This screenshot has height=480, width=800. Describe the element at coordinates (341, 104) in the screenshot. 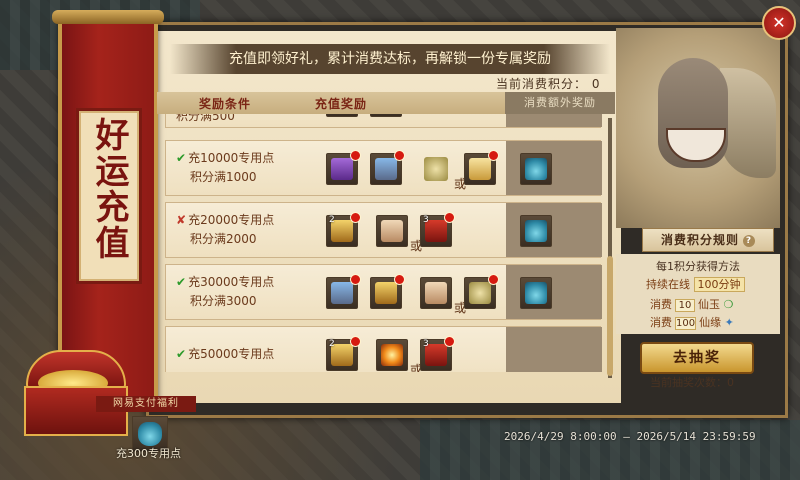

I see `header-recharge-reward: 充值奖励` at that location.